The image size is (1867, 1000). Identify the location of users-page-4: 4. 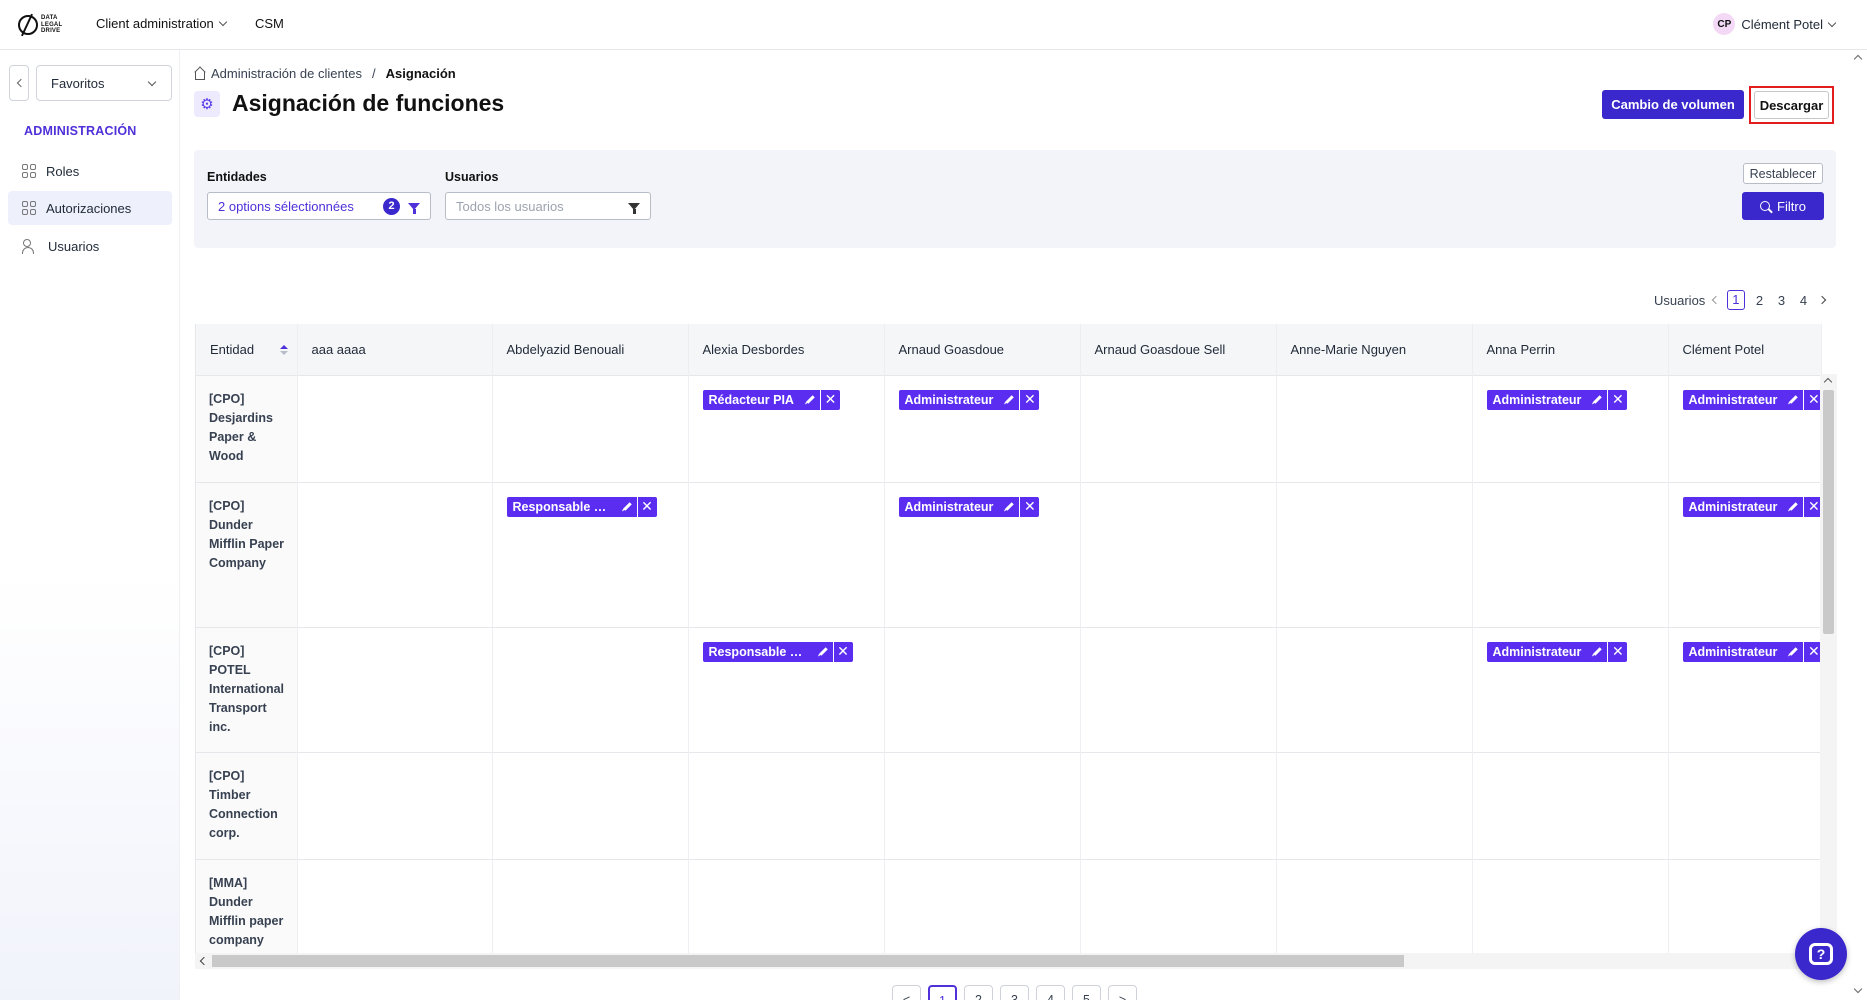
(1804, 300).